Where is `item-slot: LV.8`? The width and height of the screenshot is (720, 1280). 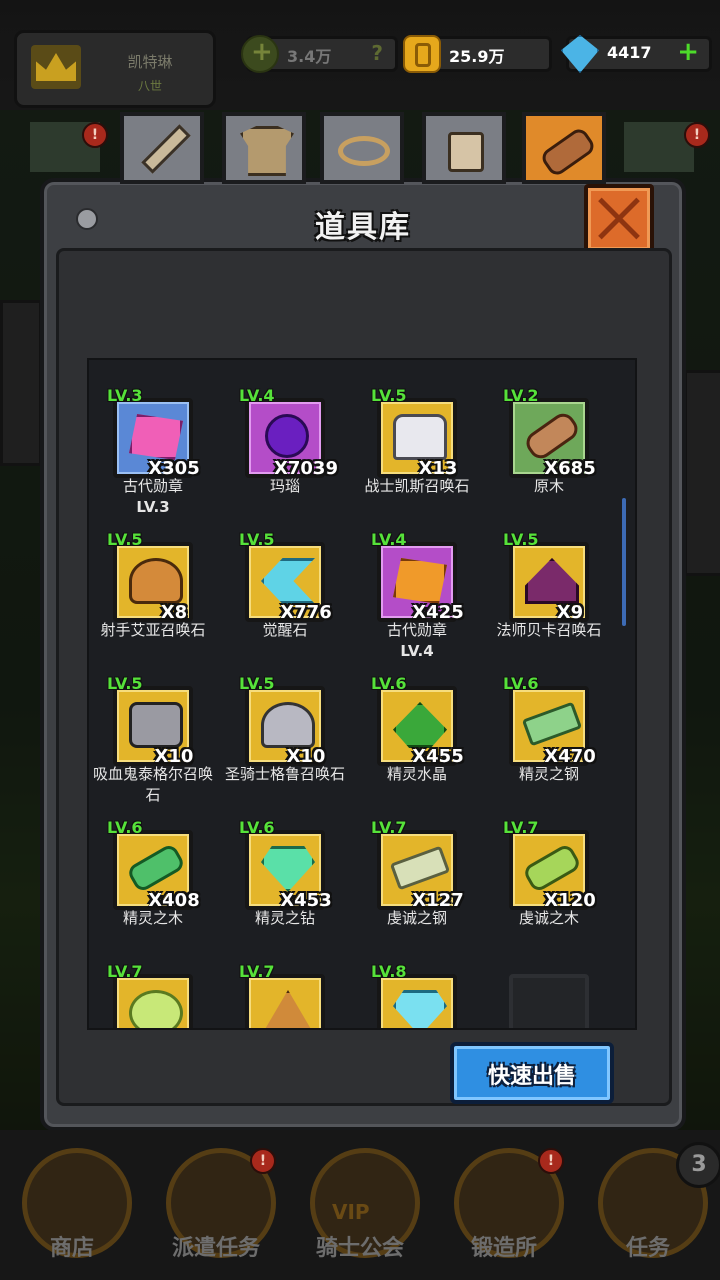 item-slot: LV.8 is located at coordinates (423, 995).